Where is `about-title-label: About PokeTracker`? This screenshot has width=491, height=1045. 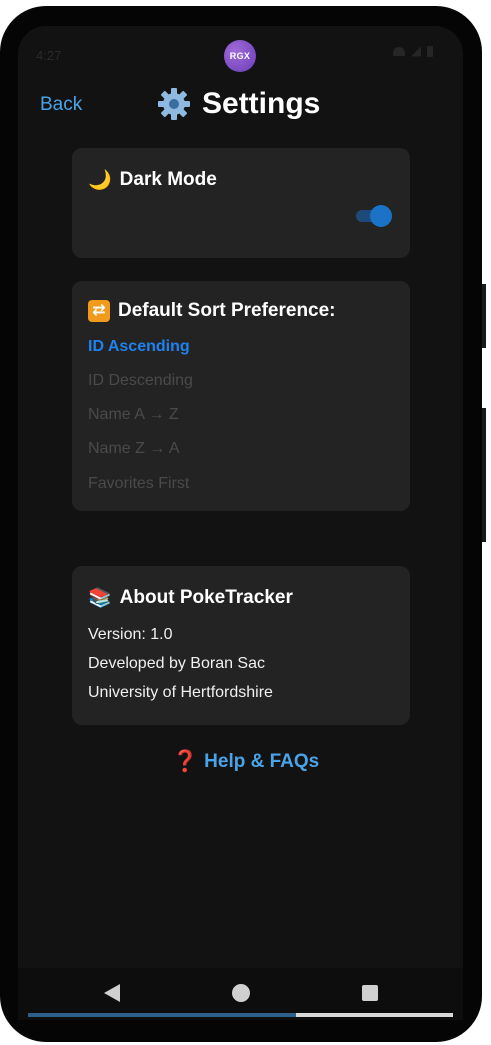
about-title-label: About PokeTracker is located at coordinates (206, 597).